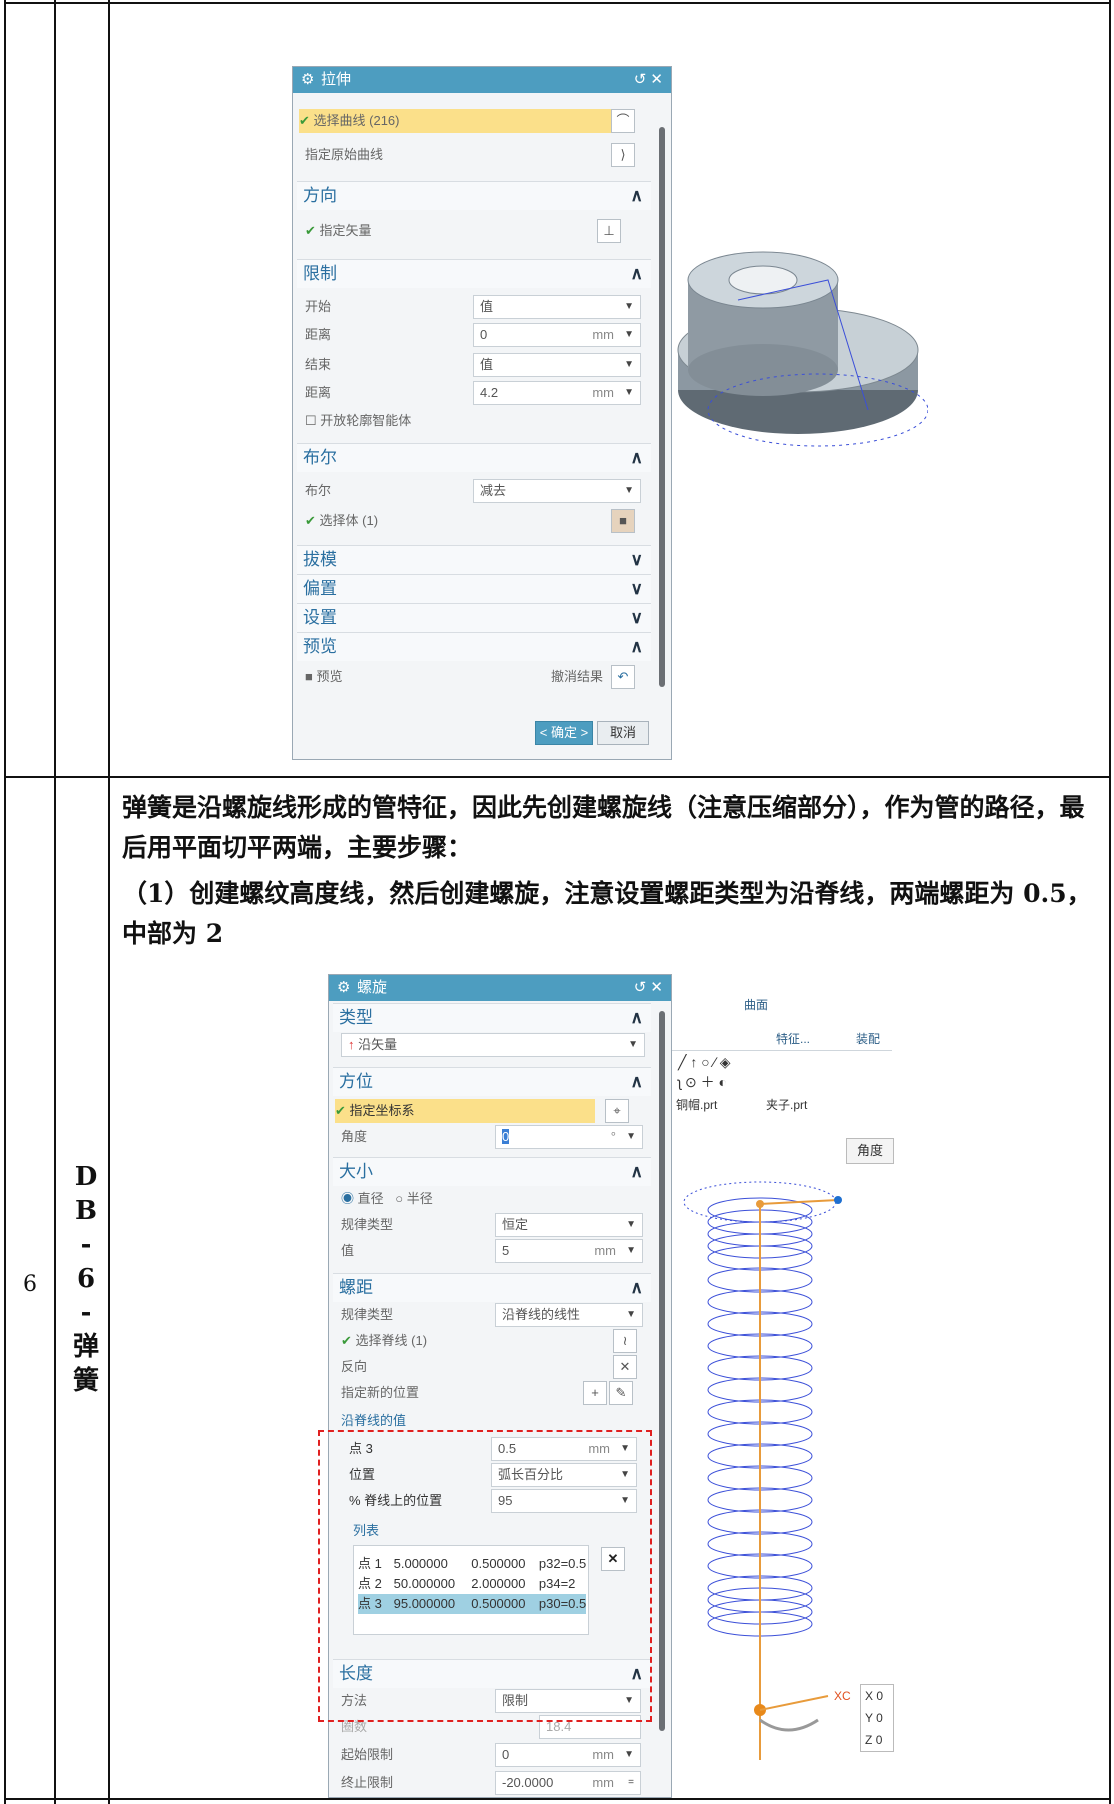  I want to click on chevron-down-icon: ∨, so click(636, 559).